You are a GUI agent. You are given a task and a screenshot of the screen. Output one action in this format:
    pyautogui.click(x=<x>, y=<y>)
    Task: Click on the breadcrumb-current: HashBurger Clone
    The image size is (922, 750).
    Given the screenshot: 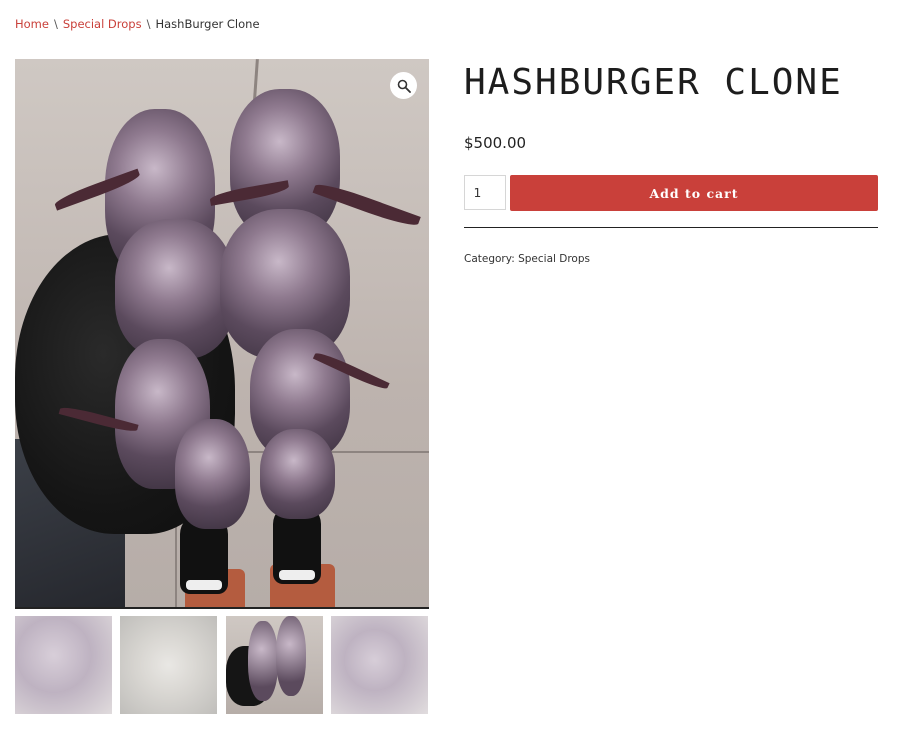 What is the action you would take?
    pyautogui.click(x=207, y=24)
    